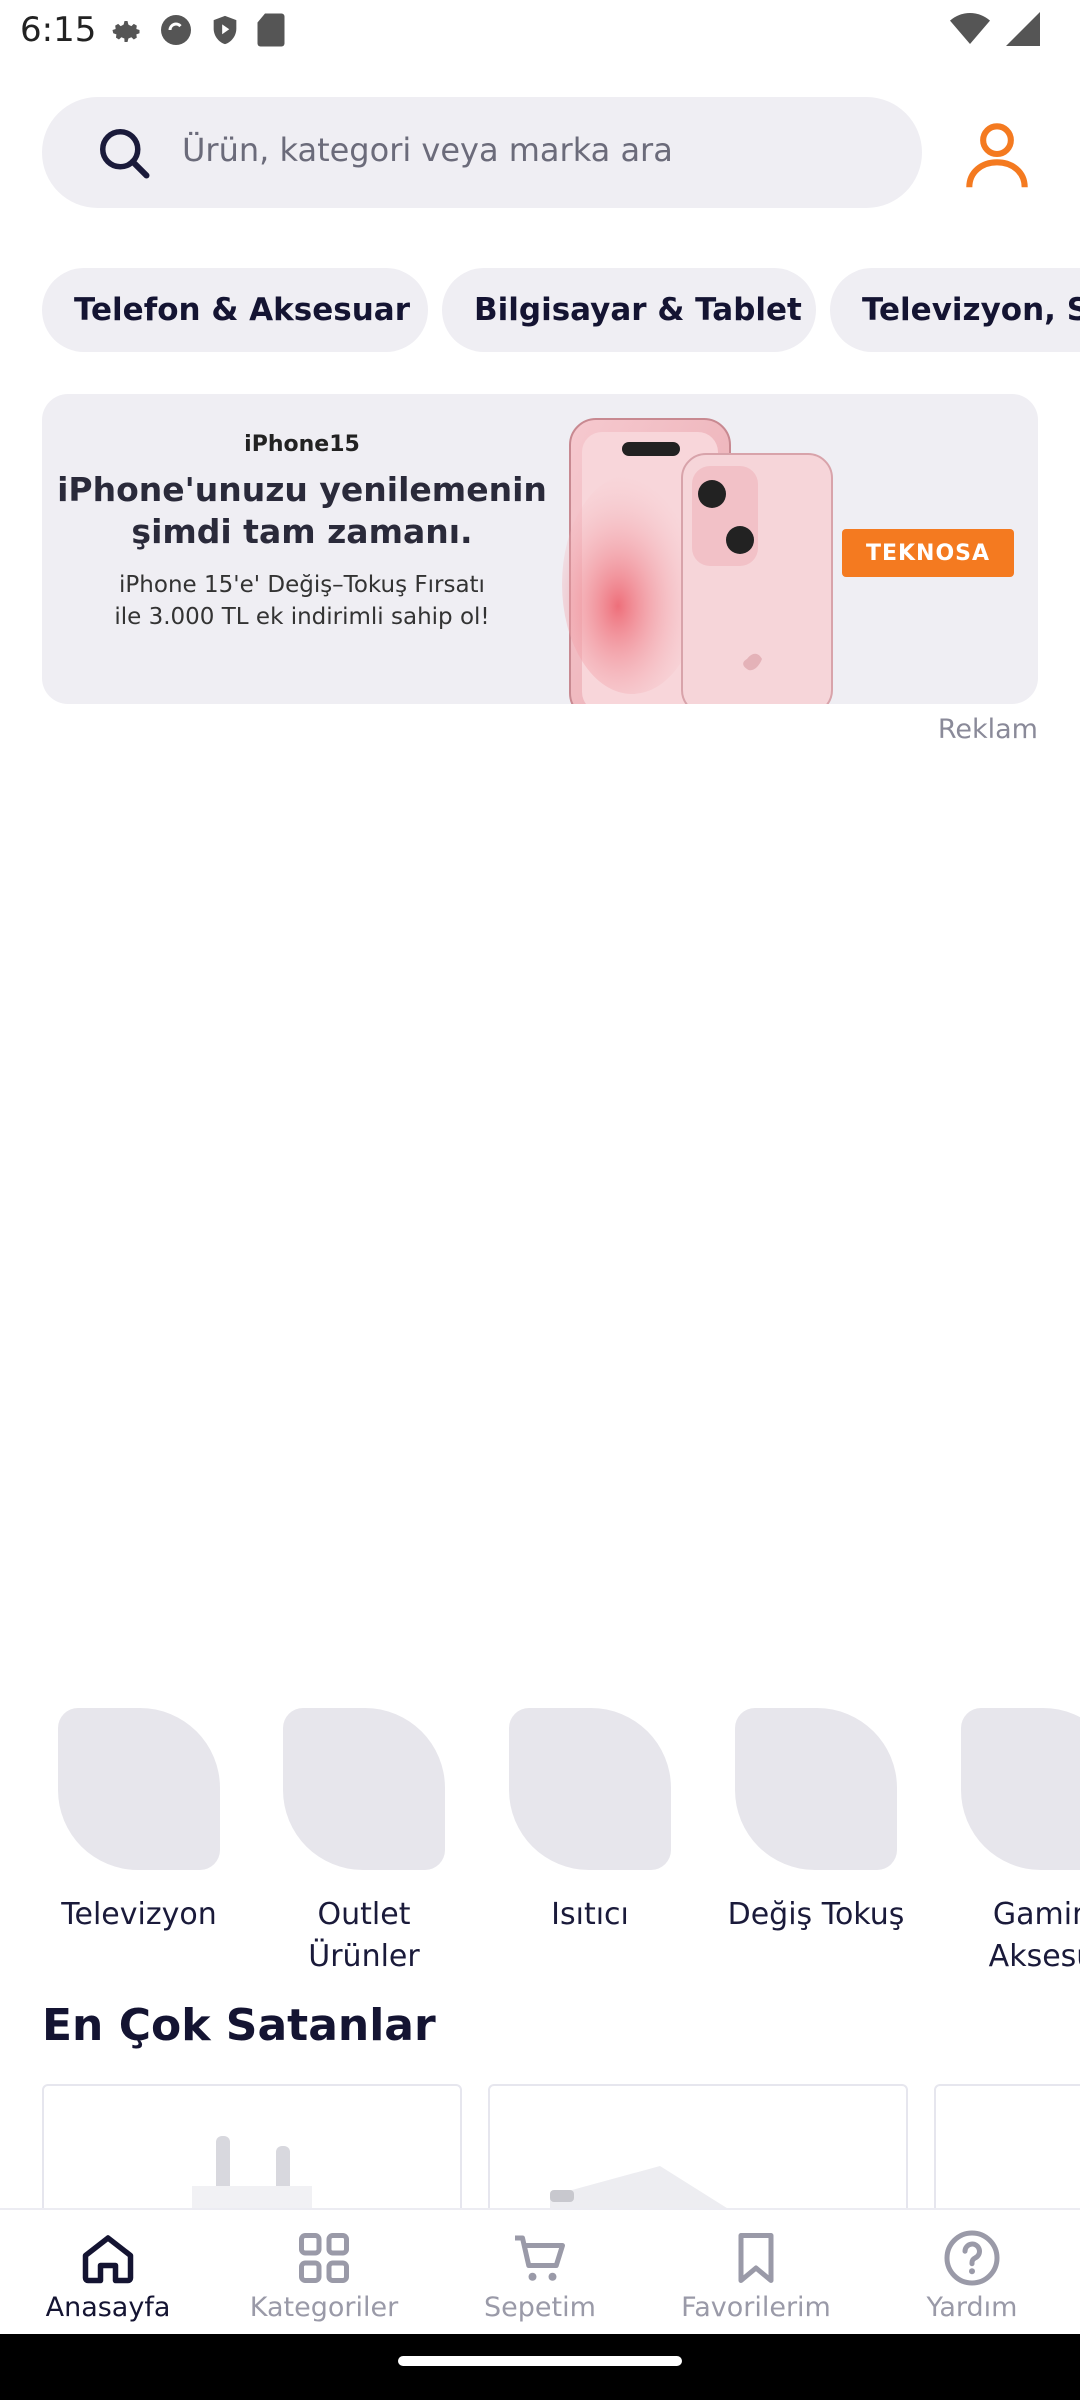  I want to click on chip-label: Televizyon, S, so click(971, 310).